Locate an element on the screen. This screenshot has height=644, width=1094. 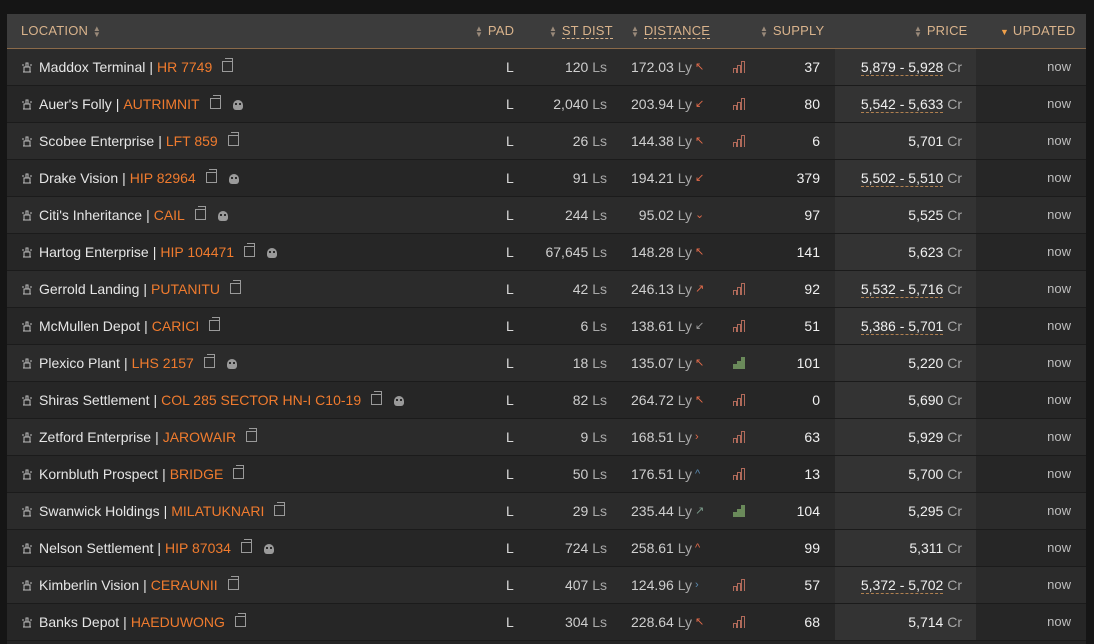
location-cell: Banks Depot | HAEDUWONG is located at coordinates (133, 622).